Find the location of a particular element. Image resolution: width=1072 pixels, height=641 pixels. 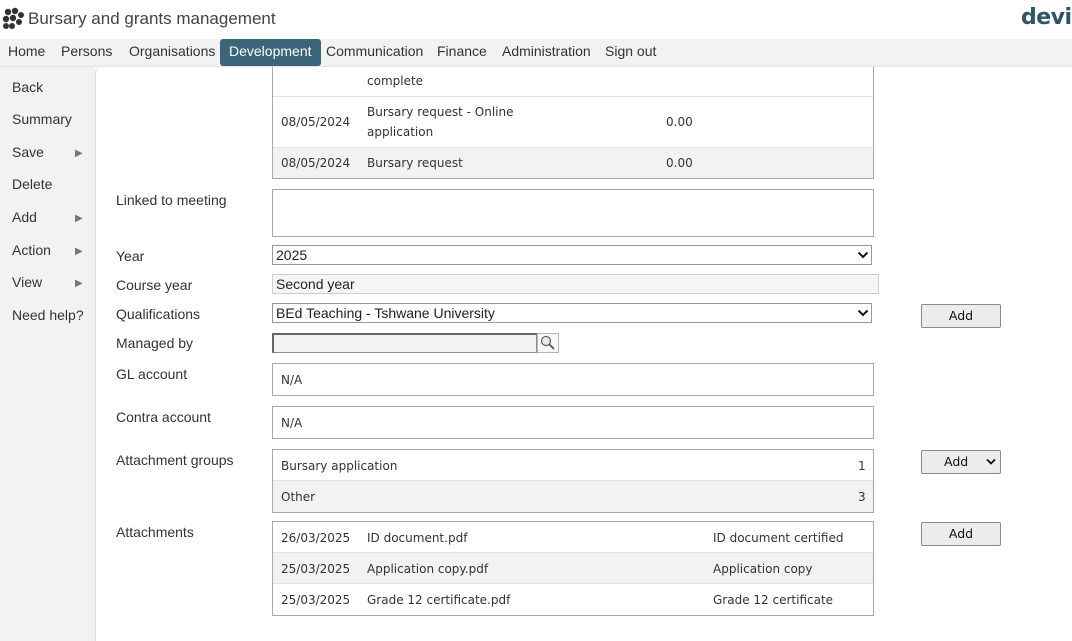

nav-persons: Persons is located at coordinates (86, 52).